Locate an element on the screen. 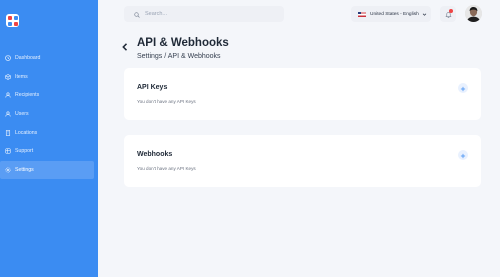 Image resolution: width=500 pixels, height=277 pixels. clock-icon is located at coordinates (8, 58).